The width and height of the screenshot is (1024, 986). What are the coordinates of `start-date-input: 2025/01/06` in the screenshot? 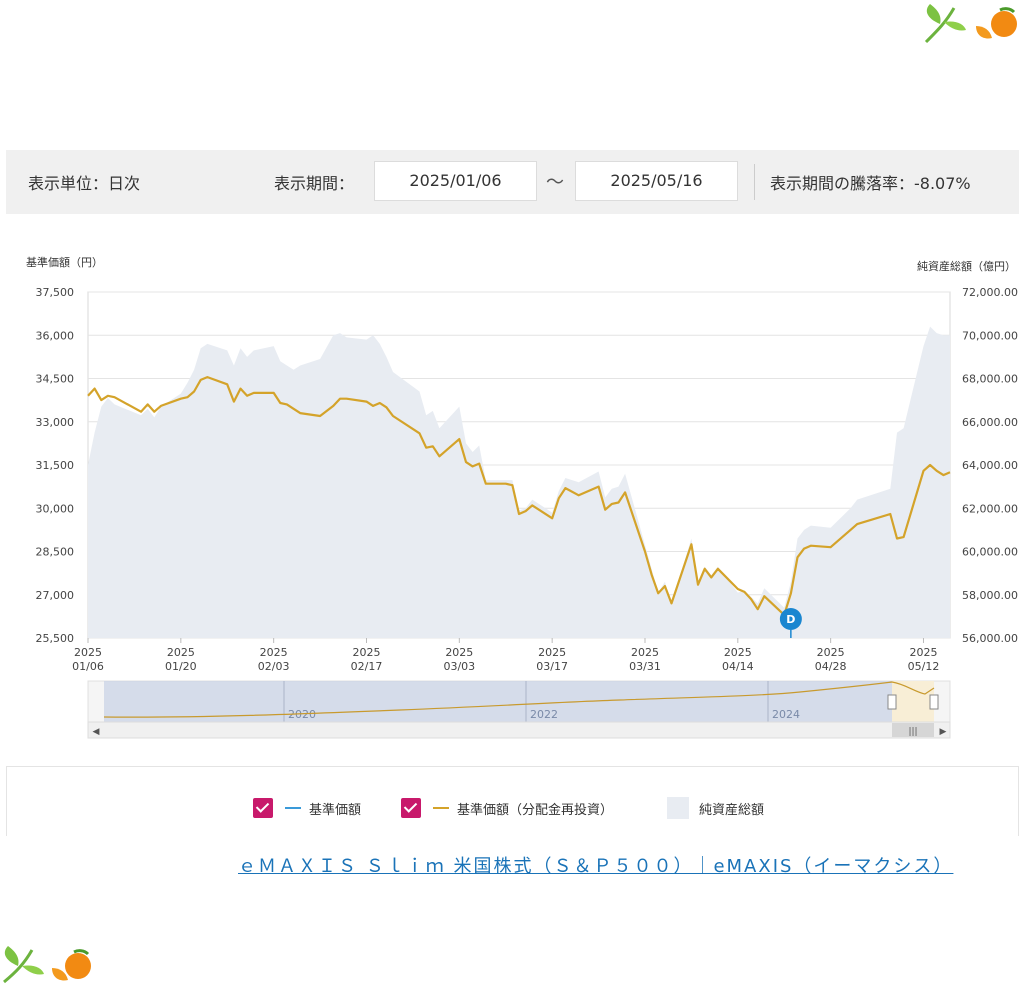 It's located at (455, 181).